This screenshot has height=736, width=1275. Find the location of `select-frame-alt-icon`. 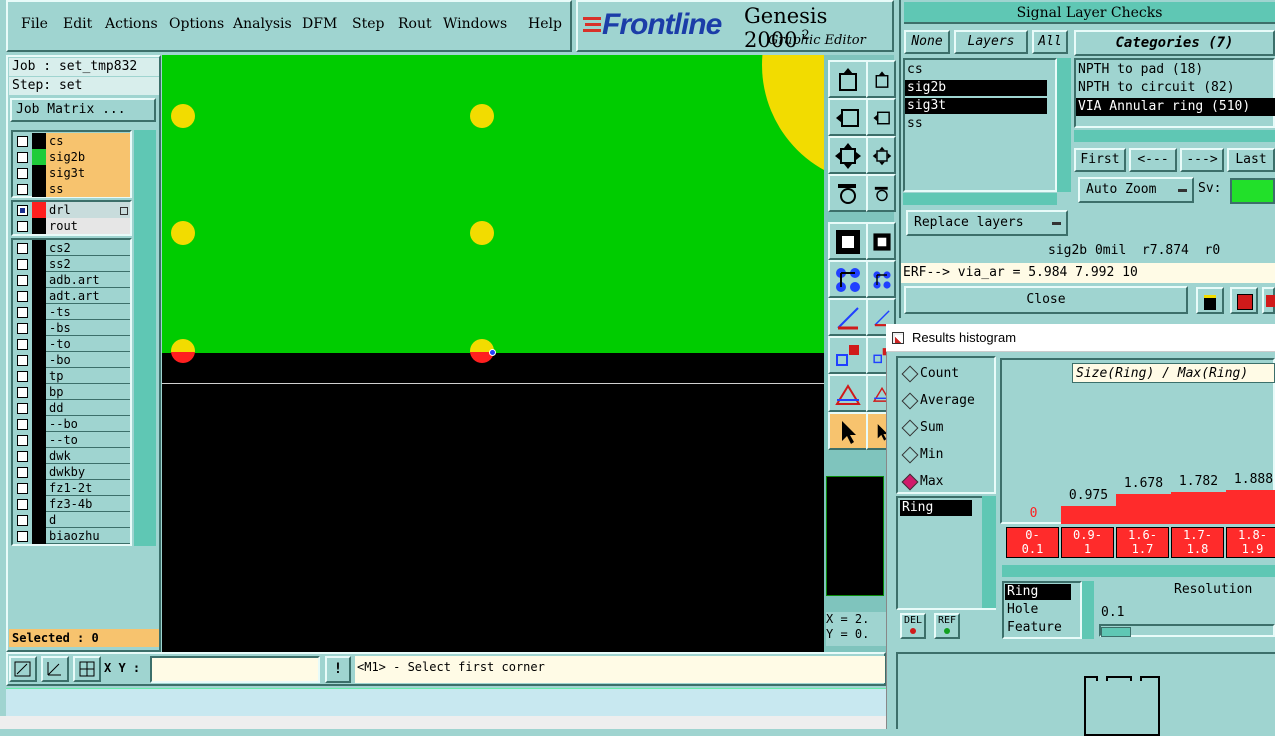

select-frame-alt-icon is located at coordinates (881, 241).